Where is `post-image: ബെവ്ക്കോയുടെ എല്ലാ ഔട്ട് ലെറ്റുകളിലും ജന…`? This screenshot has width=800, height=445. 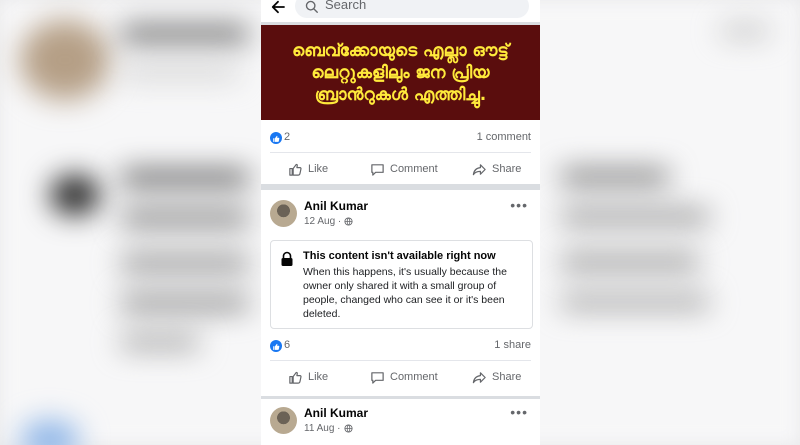 post-image: ബെവ്ക്കോയുടെ എല്ലാ ഔട്ട് ലെറ്റുകളിലും ജന… is located at coordinates (400, 72).